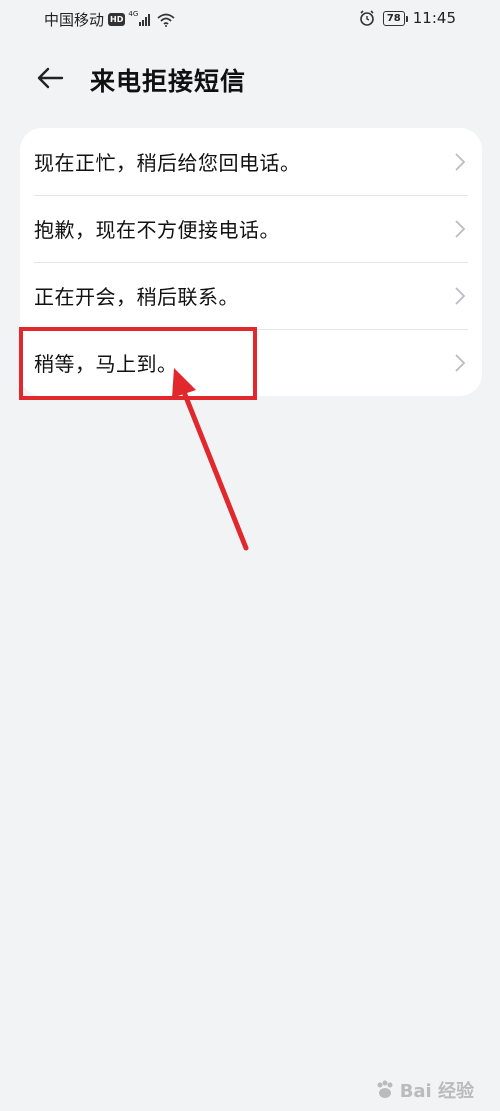  Describe the element at coordinates (136, 297) in the screenshot. I see `message-text: 正在开会，稍后联系。` at that location.